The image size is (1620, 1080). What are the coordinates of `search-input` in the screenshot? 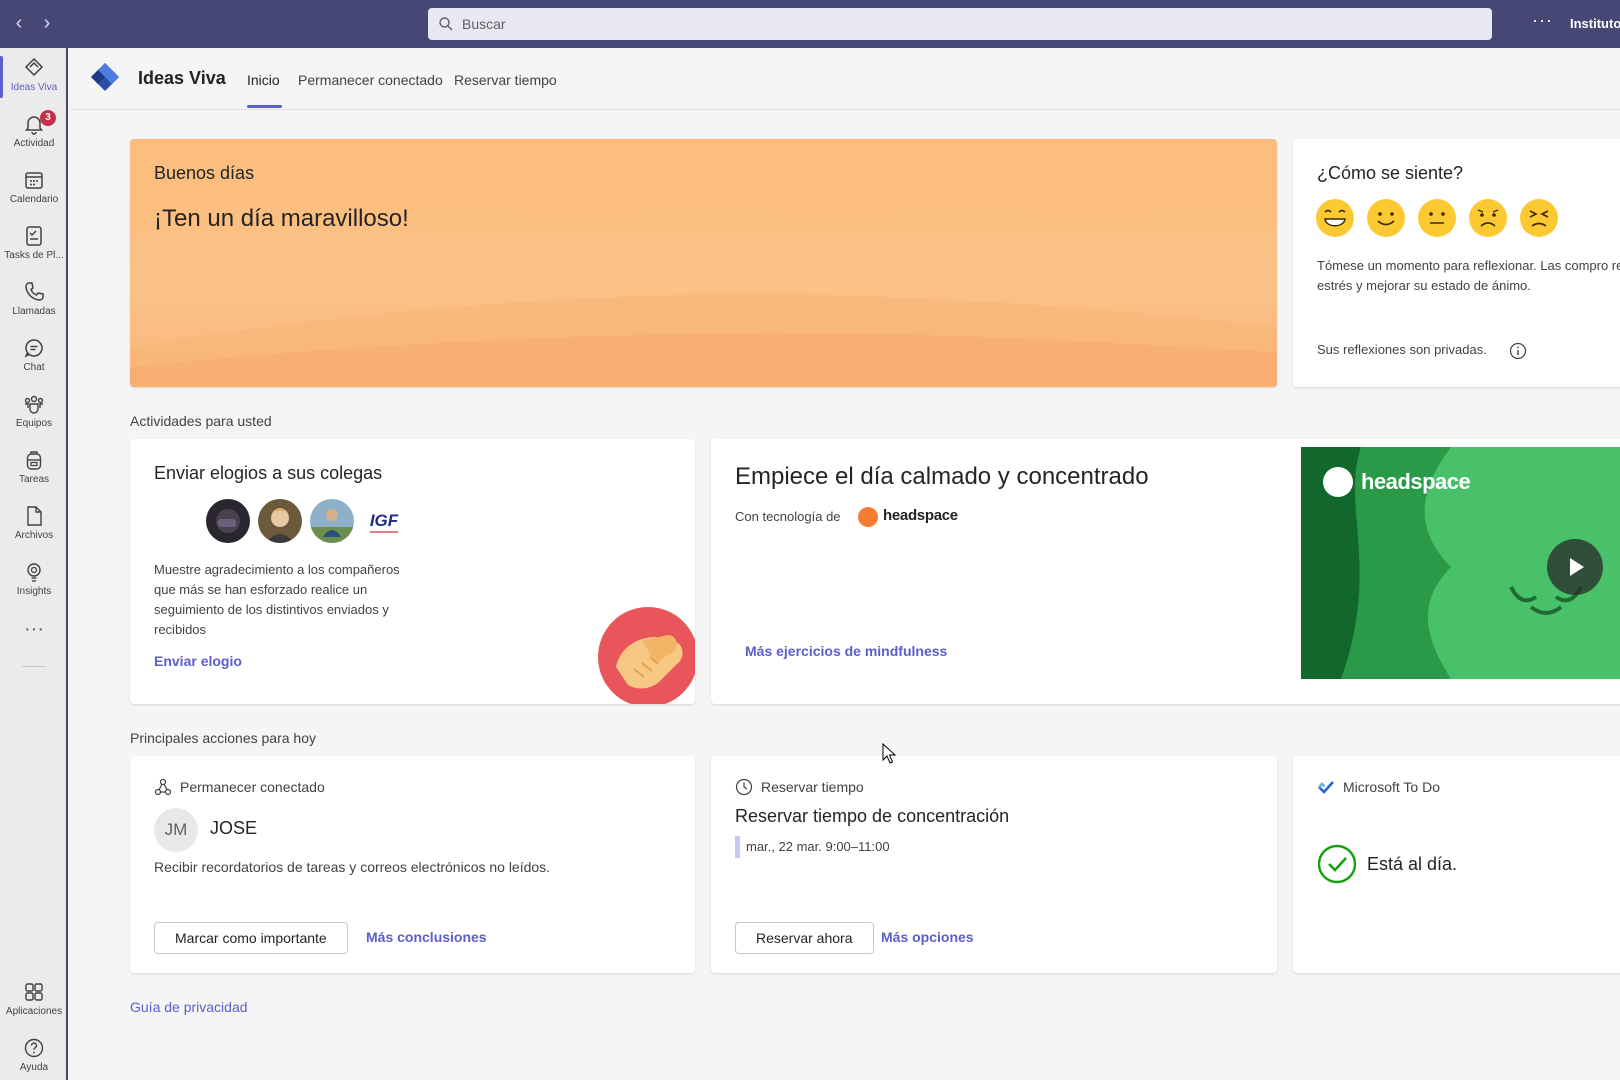 It's located at (912, 24).